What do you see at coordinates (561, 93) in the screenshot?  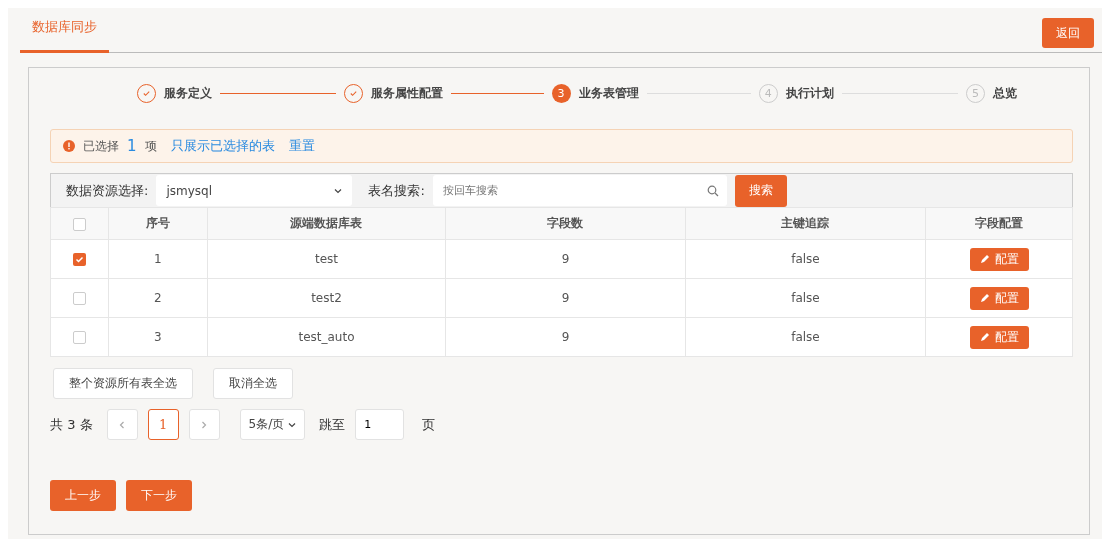 I see `step-number: 3` at bounding box center [561, 93].